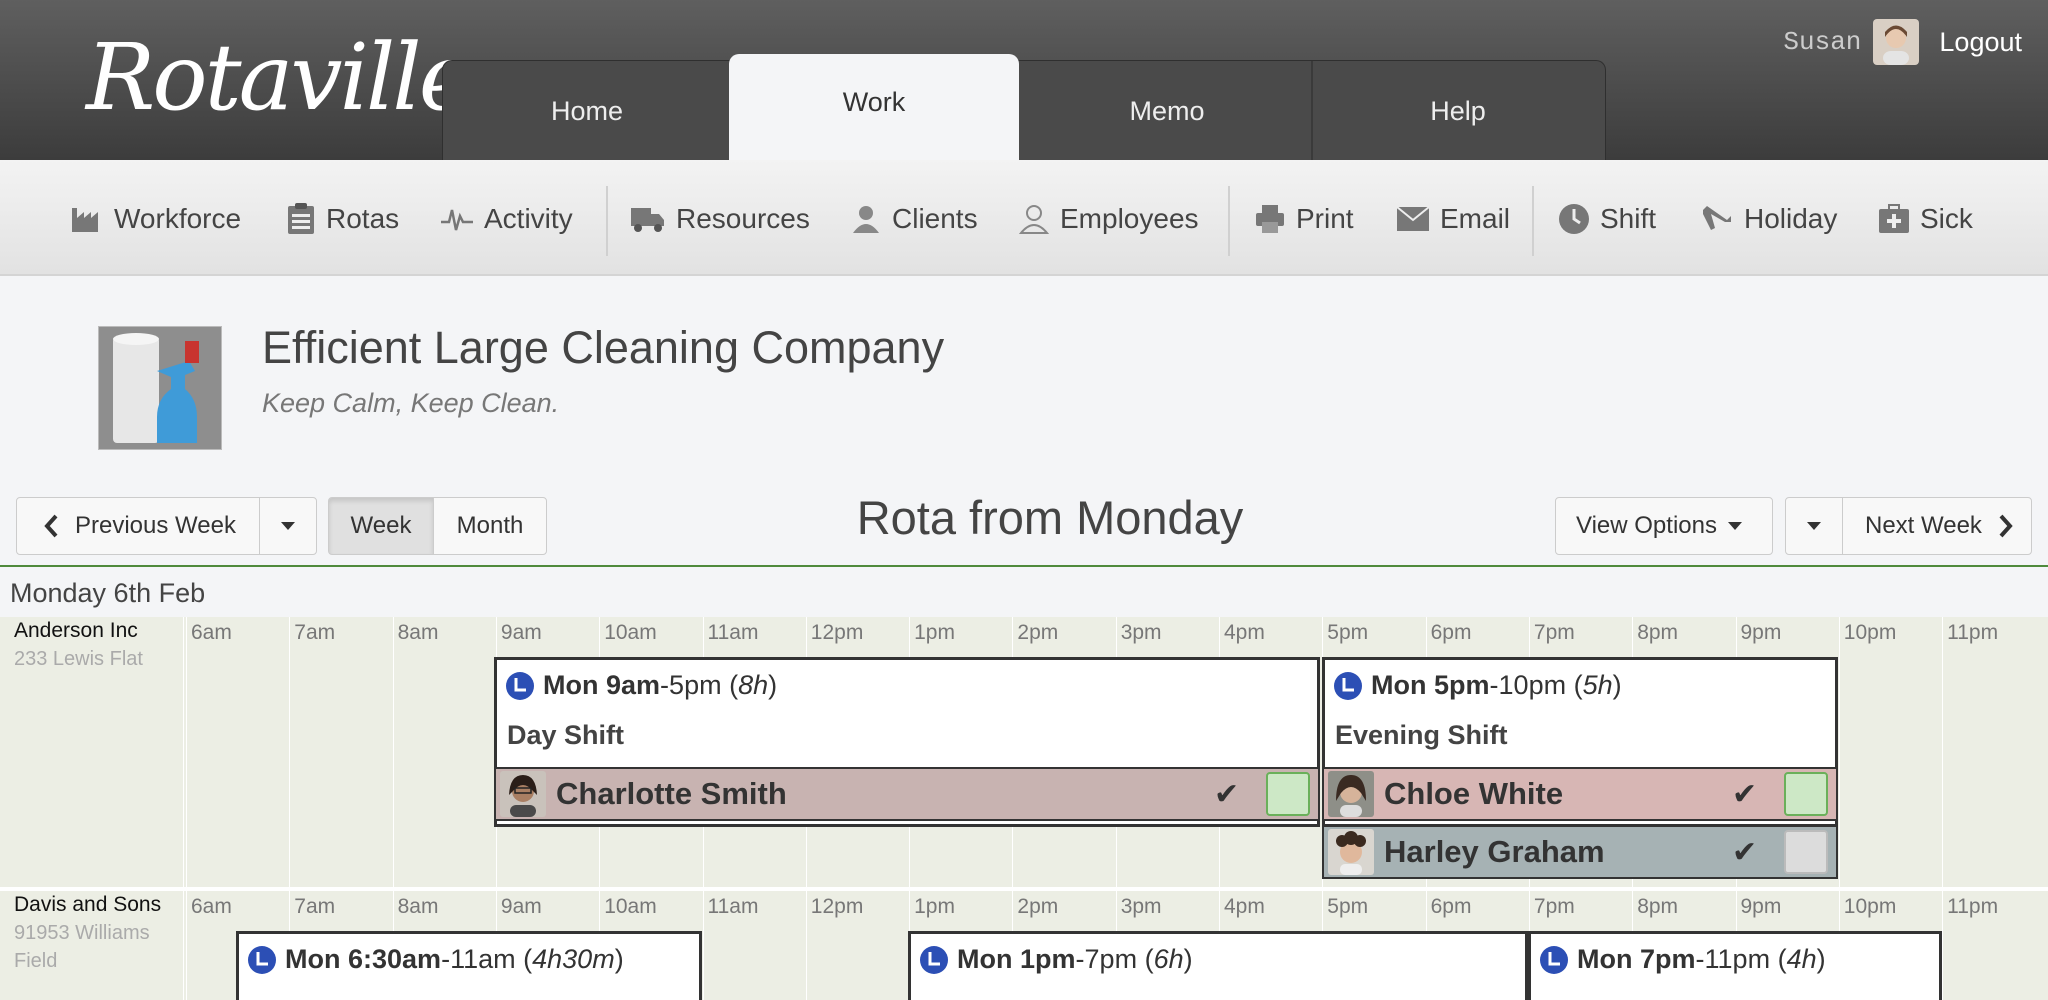 Image resolution: width=2048 pixels, height=1000 pixels. I want to click on week-view-button: Week, so click(381, 526).